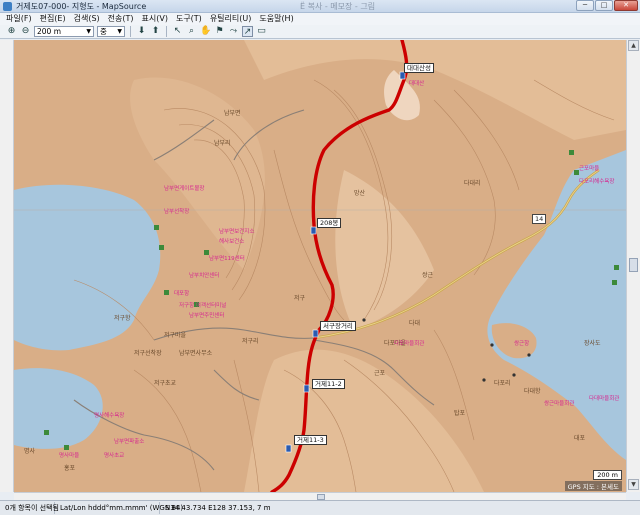 This screenshot has height=515, width=640. What do you see at coordinates (69, 456) in the screenshot?
I see `poi-label: 명사마을` at bounding box center [69, 456].